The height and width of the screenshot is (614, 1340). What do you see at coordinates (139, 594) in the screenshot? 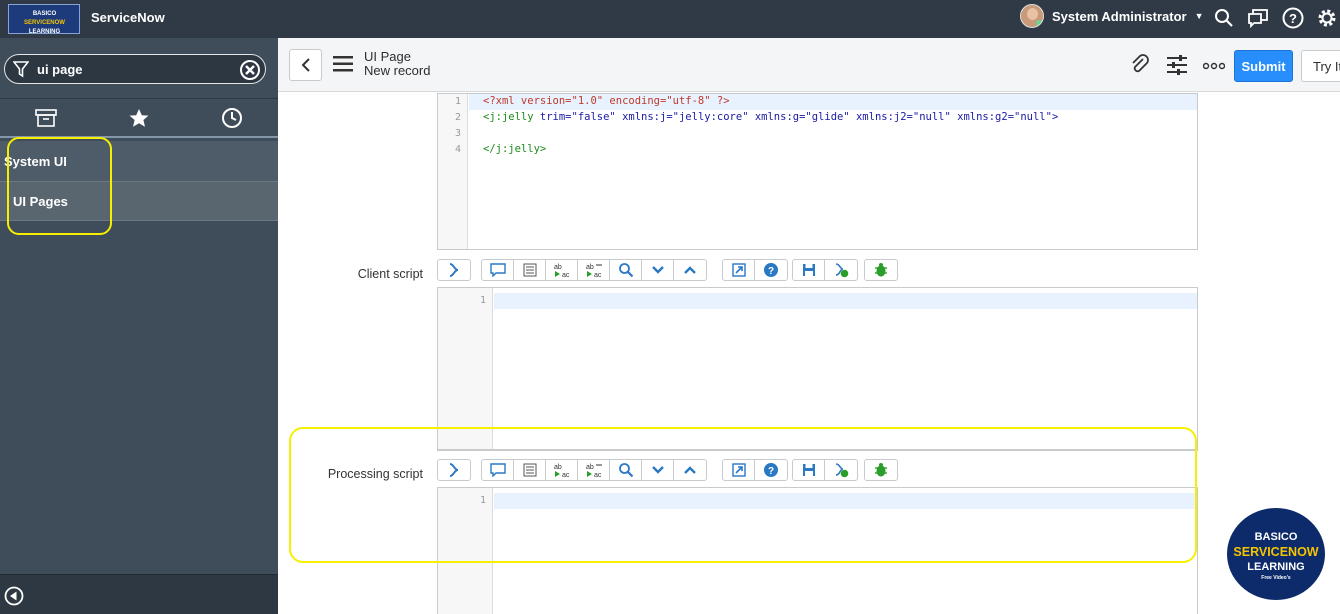
I see `sidebar-footer` at bounding box center [139, 594].